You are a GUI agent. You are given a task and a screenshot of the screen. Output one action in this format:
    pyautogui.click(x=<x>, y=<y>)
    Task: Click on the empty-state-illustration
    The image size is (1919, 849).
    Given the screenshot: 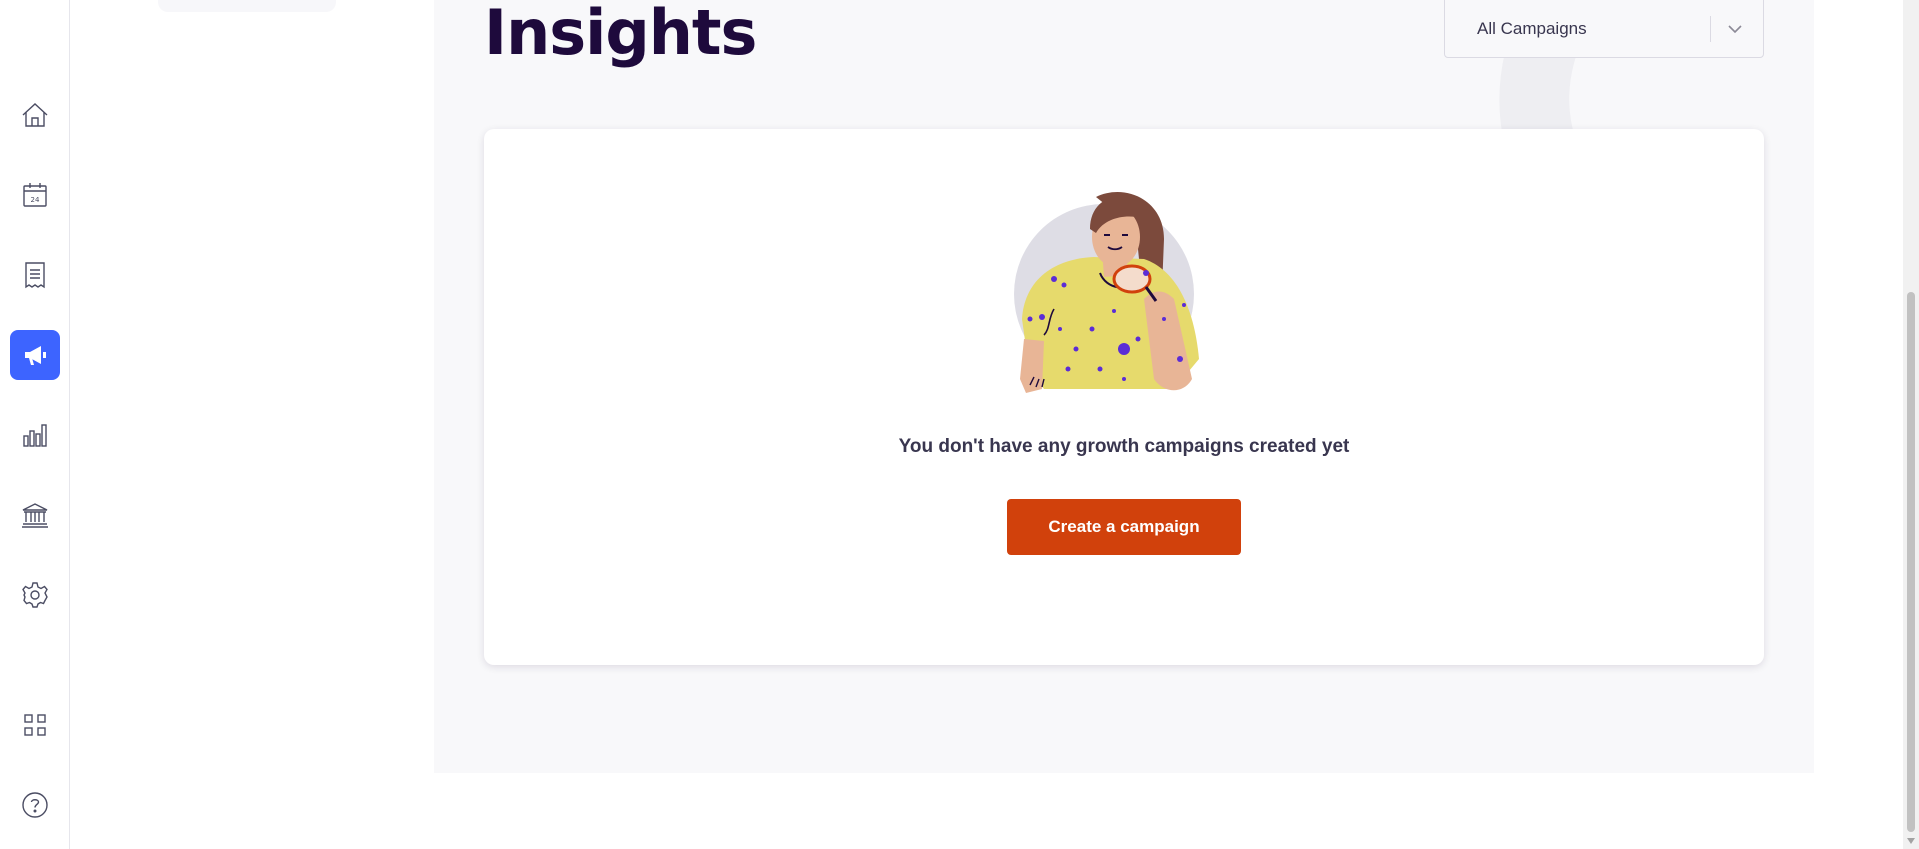 What is the action you would take?
    pyautogui.click(x=1106, y=292)
    